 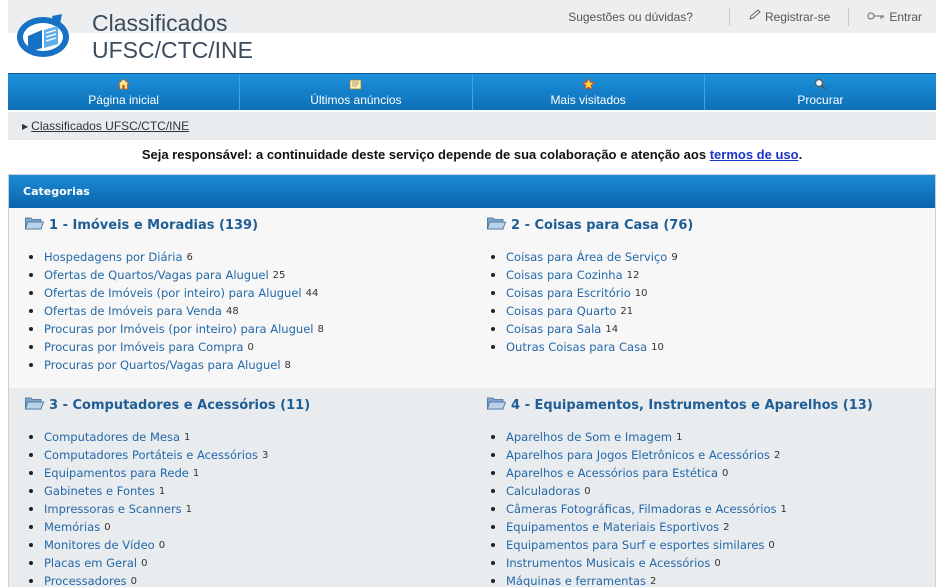 What do you see at coordinates (154, 225) in the screenshot?
I see `category-title-label: 1 - Imóveis e Moradias (139)` at bounding box center [154, 225].